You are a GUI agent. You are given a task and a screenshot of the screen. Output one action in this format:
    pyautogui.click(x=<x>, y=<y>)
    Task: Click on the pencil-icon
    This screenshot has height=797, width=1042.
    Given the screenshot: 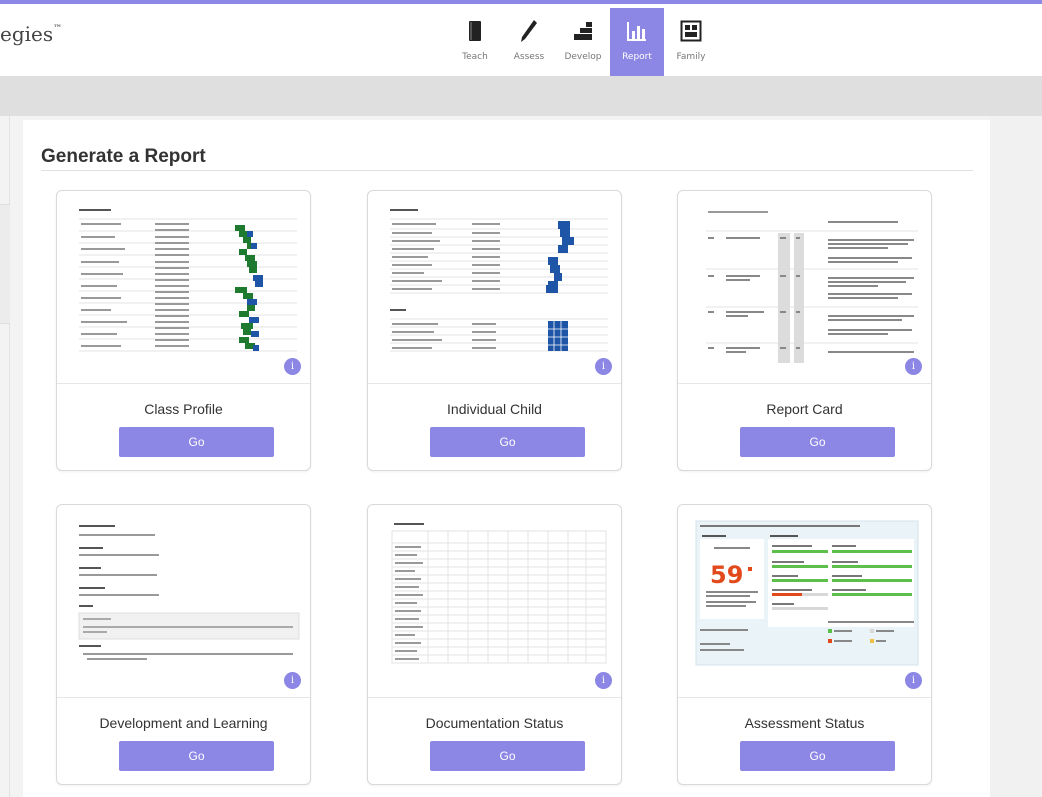 What is the action you would take?
    pyautogui.click(x=529, y=31)
    